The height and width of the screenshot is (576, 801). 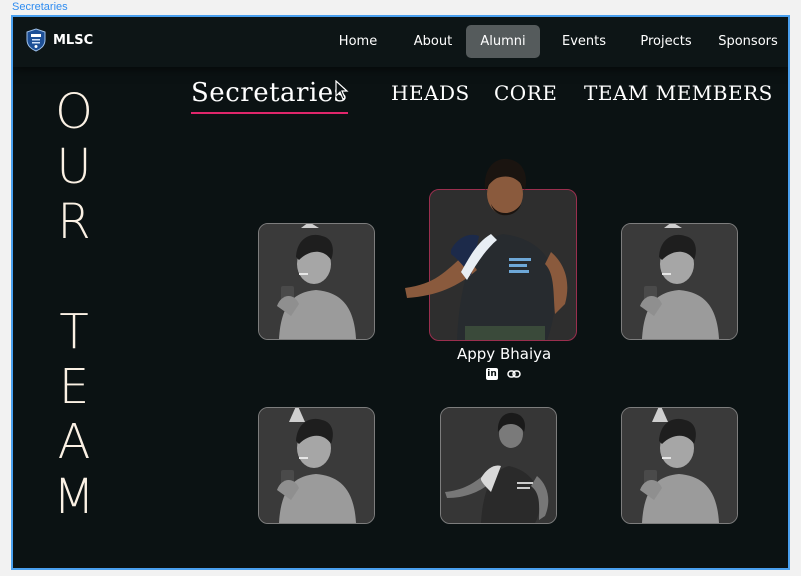 I want to click on featured-member-name: Appy Bhaiya, so click(x=504, y=354).